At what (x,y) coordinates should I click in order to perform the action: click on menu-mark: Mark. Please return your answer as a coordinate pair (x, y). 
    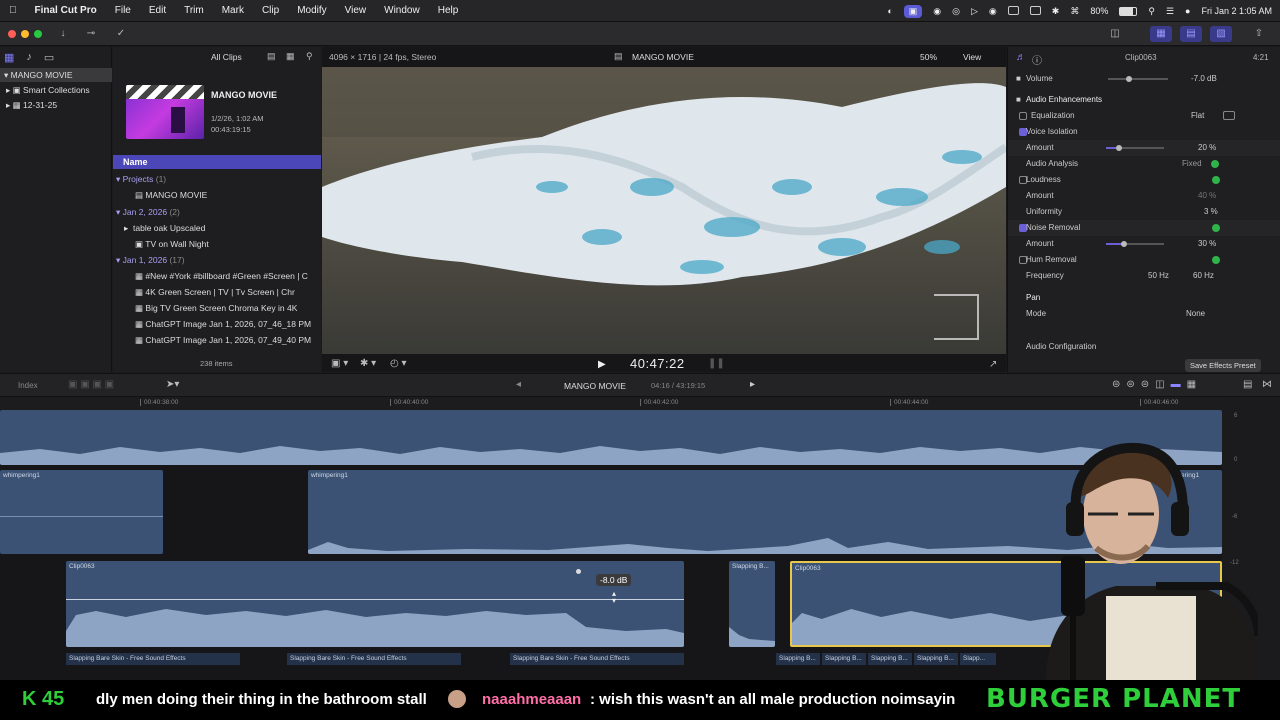
    Looking at the image, I should click on (233, 10).